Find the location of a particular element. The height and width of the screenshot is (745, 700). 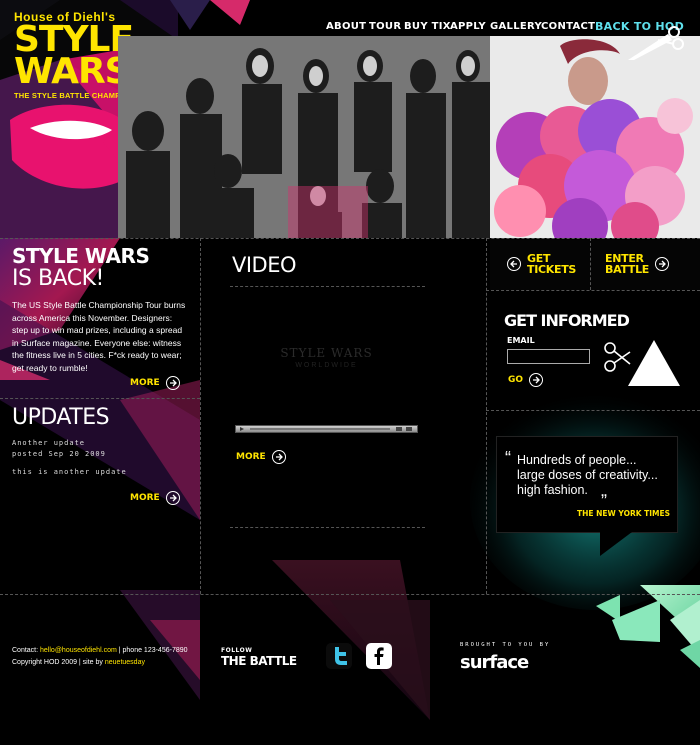

facebook-icon is located at coordinates (379, 656).